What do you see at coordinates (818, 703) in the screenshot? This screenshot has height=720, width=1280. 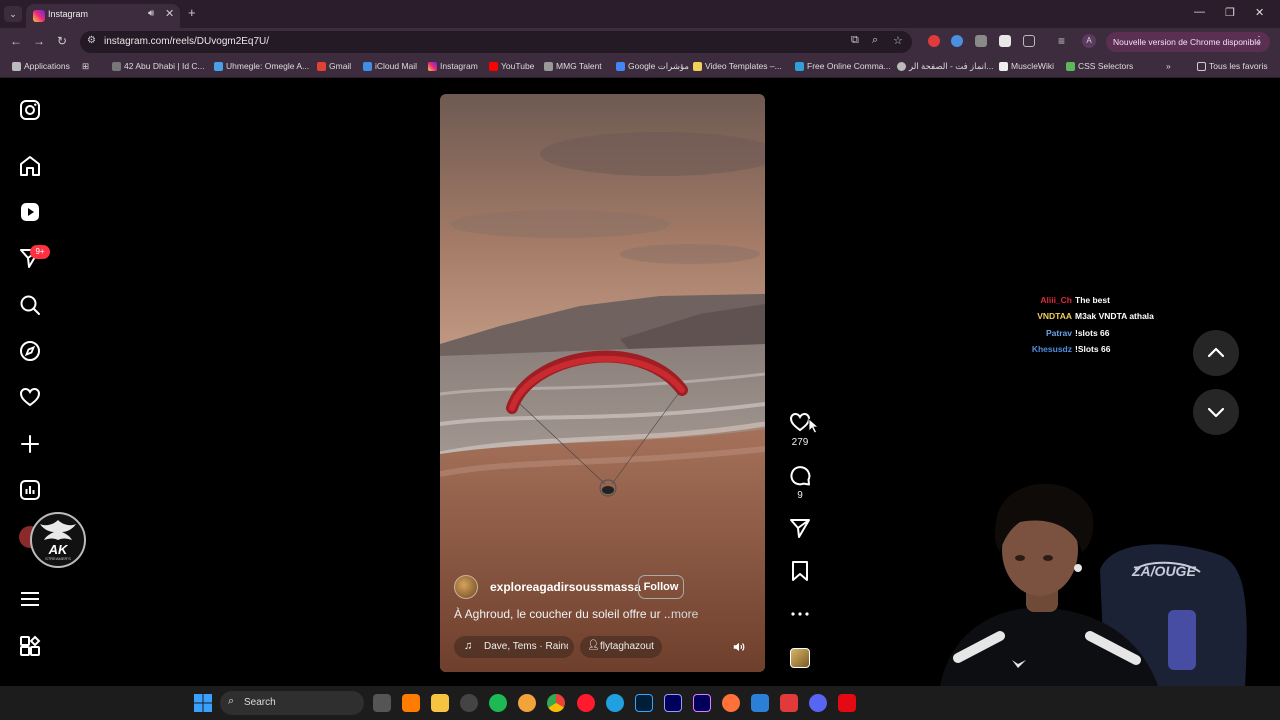 I see `discord-icon` at bounding box center [818, 703].